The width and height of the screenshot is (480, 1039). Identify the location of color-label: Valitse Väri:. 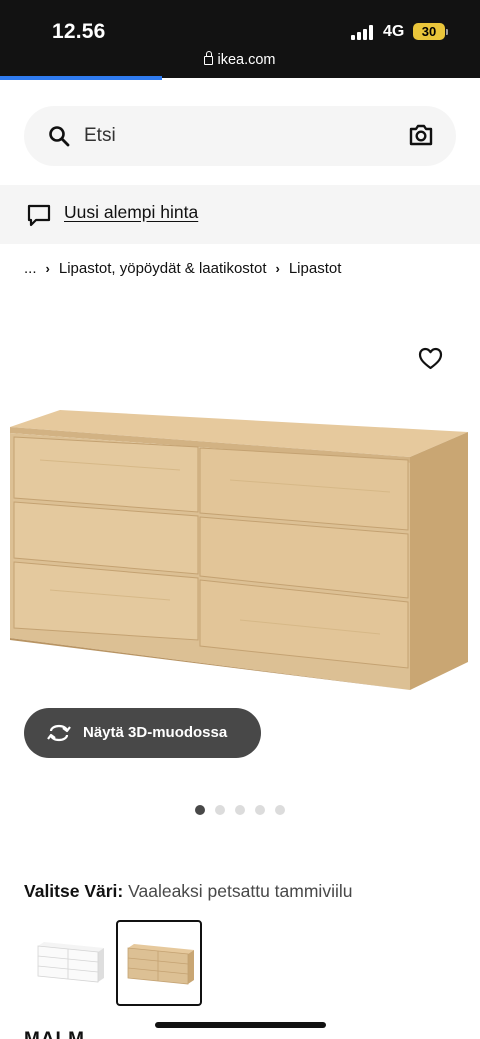
(74, 891).